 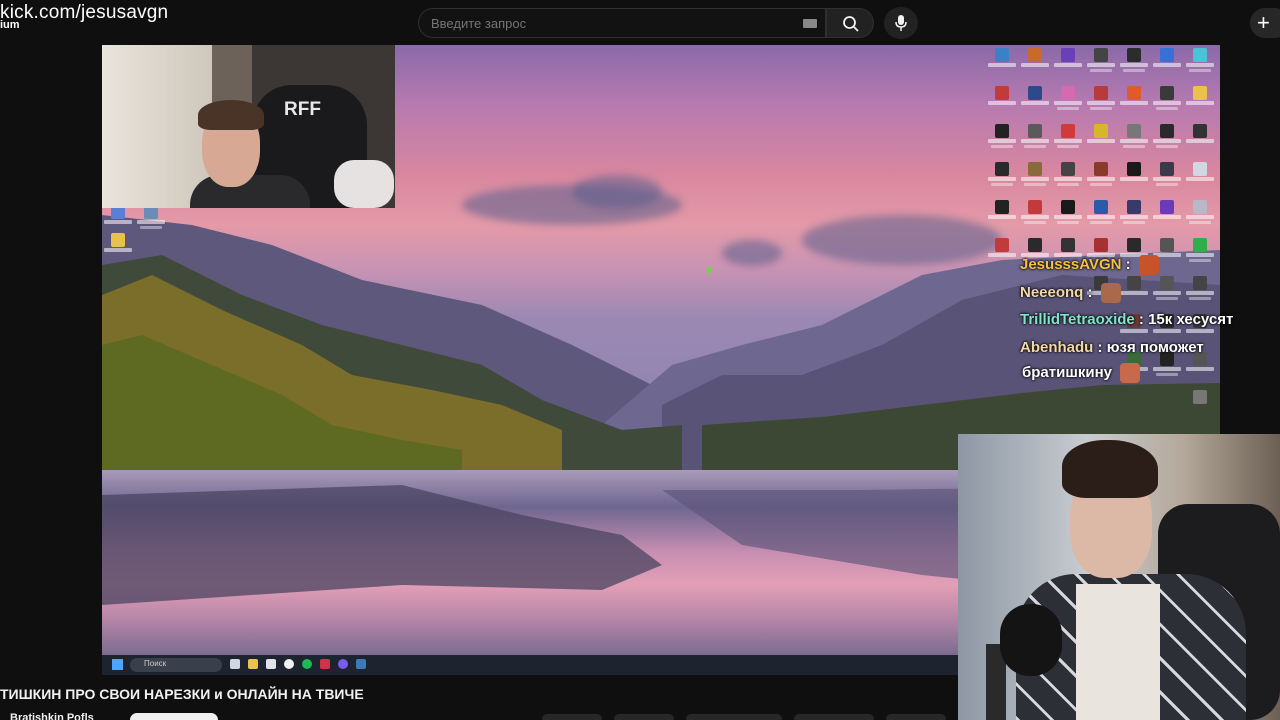 I want to click on search-input, so click(x=611, y=23).